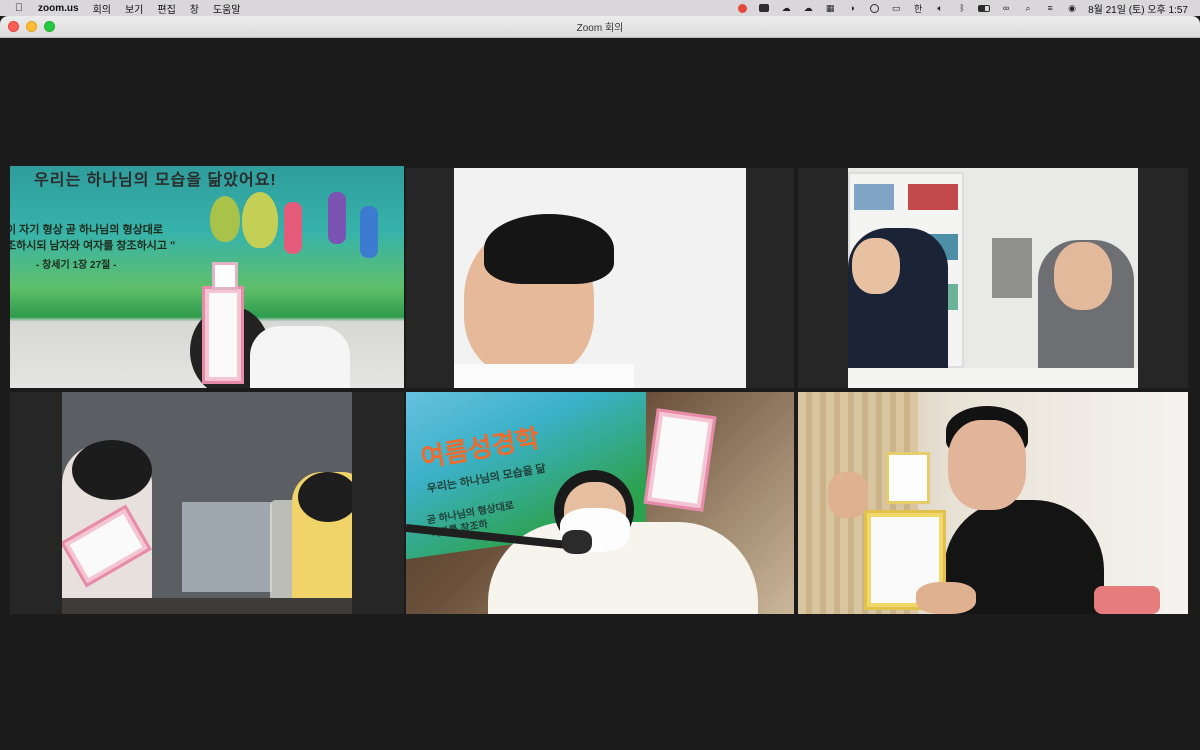 The image size is (1200, 750). Describe the element at coordinates (76, 265) in the screenshot. I see `verse-reference: - 창세기 1장 27절 -` at that location.